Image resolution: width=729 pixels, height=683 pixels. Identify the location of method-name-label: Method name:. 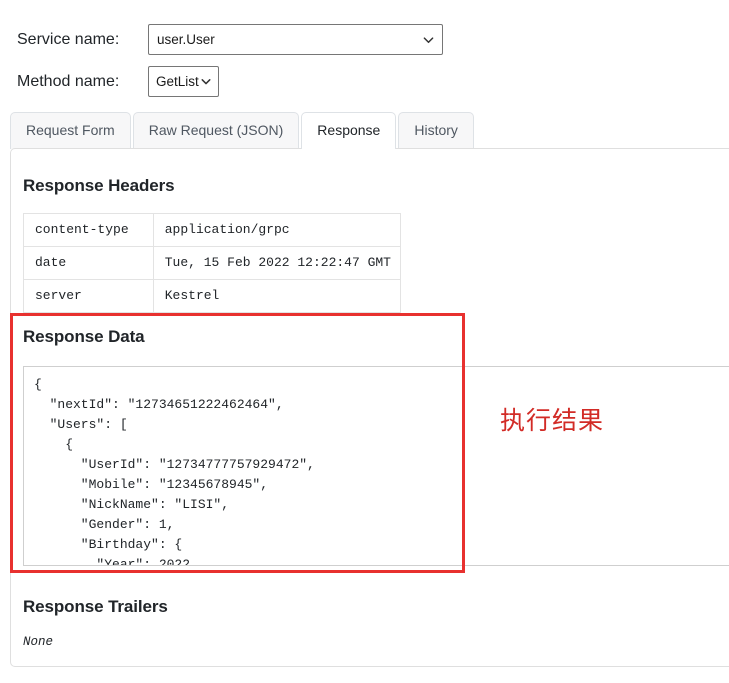
(68, 81).